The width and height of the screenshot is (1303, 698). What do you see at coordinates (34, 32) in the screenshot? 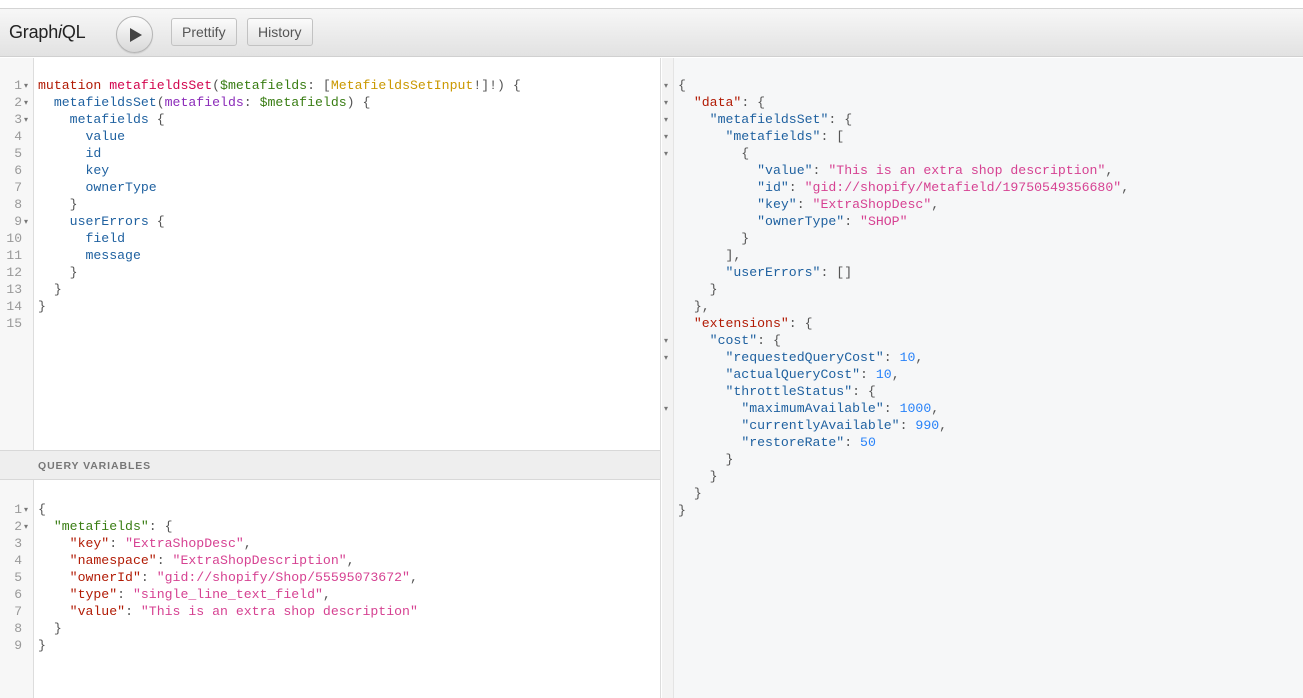
I see `app-title-prefix: Graph` at bounding box center [34, 32].